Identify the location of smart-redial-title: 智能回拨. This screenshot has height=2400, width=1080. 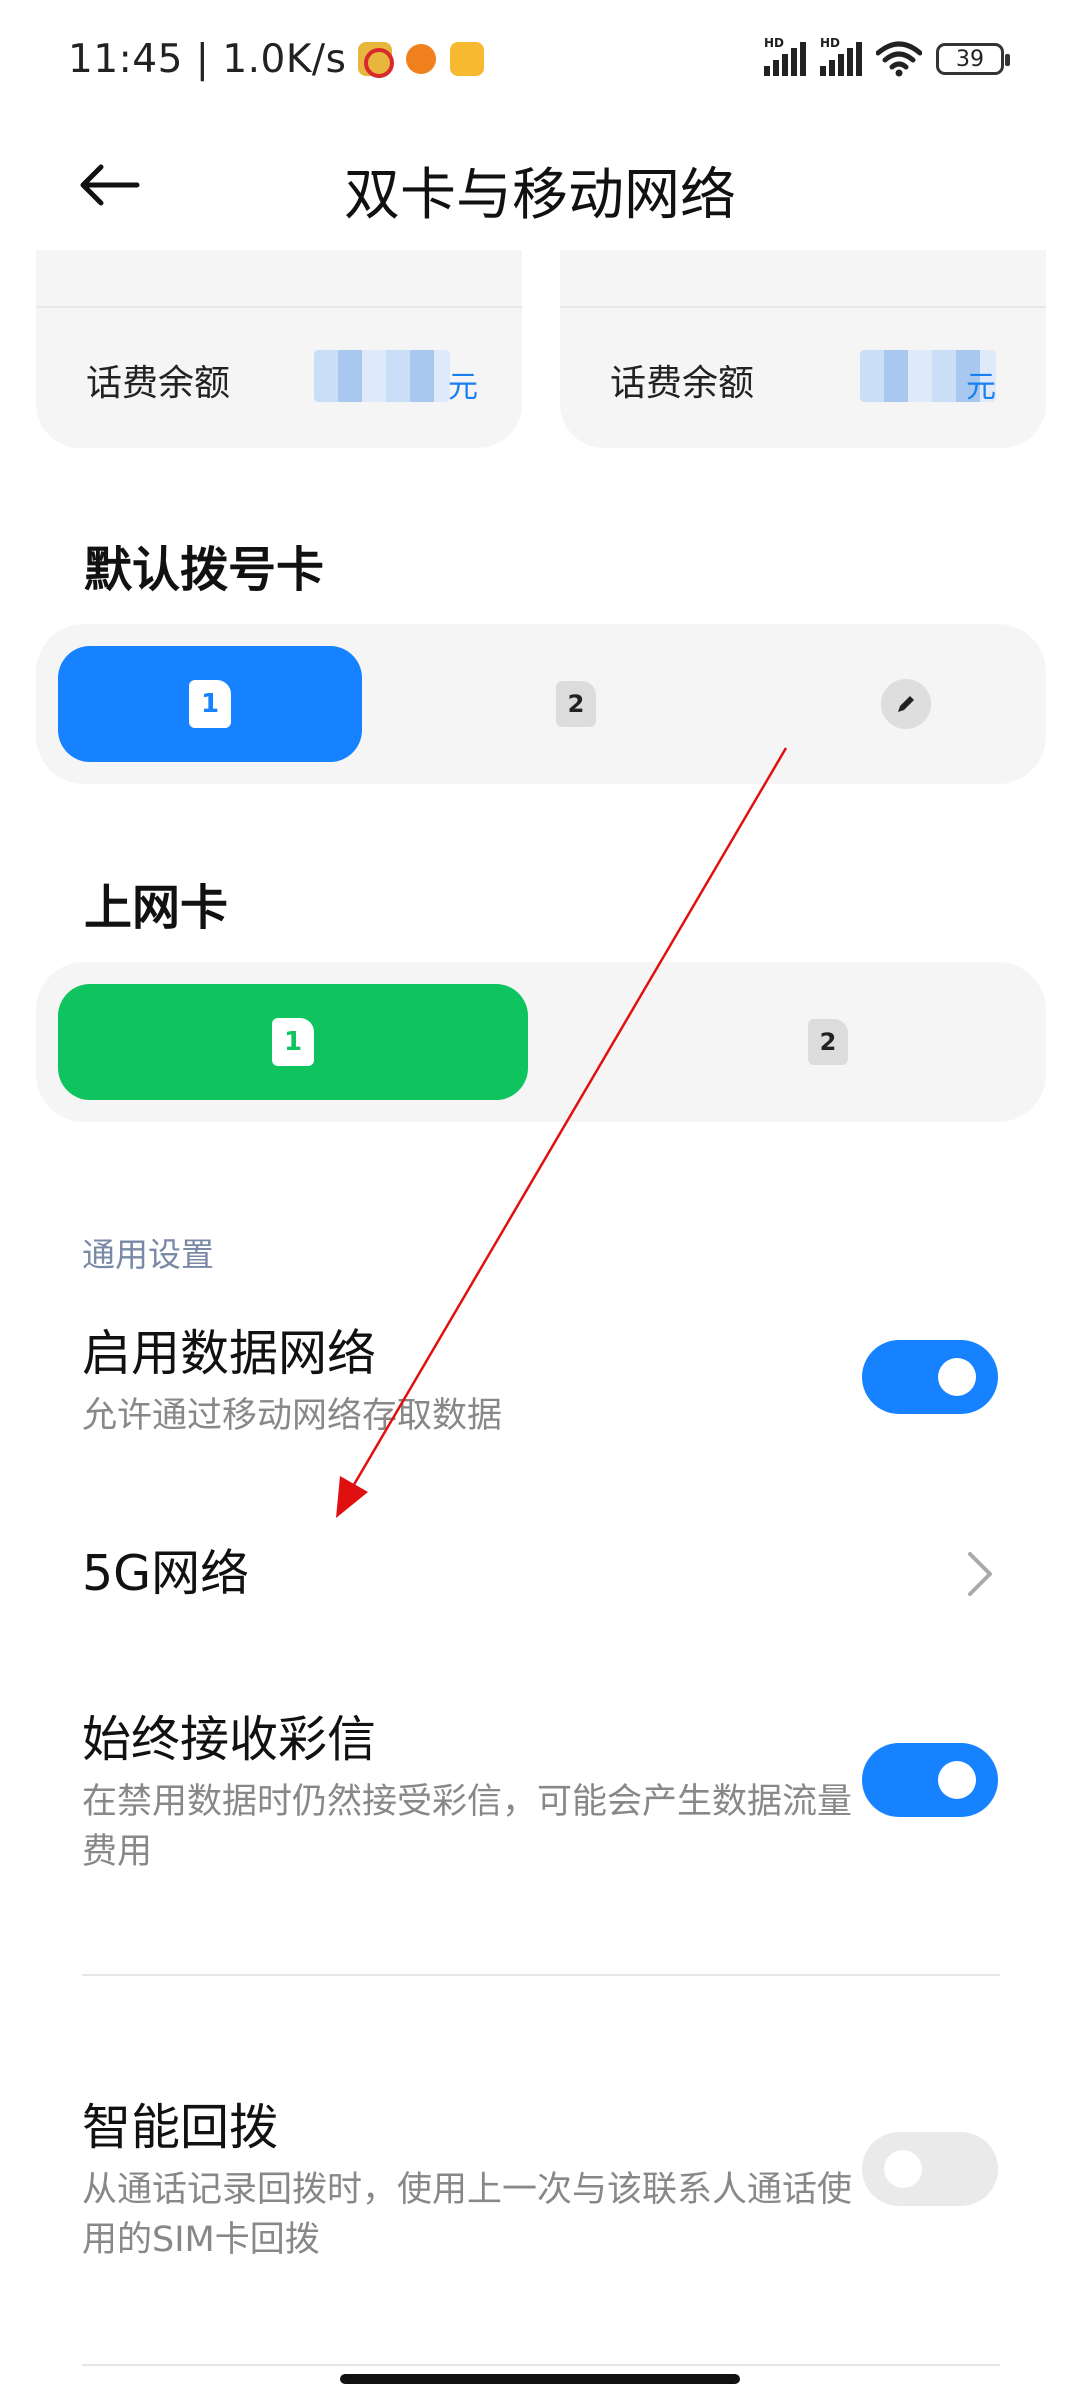
(180, 2127).